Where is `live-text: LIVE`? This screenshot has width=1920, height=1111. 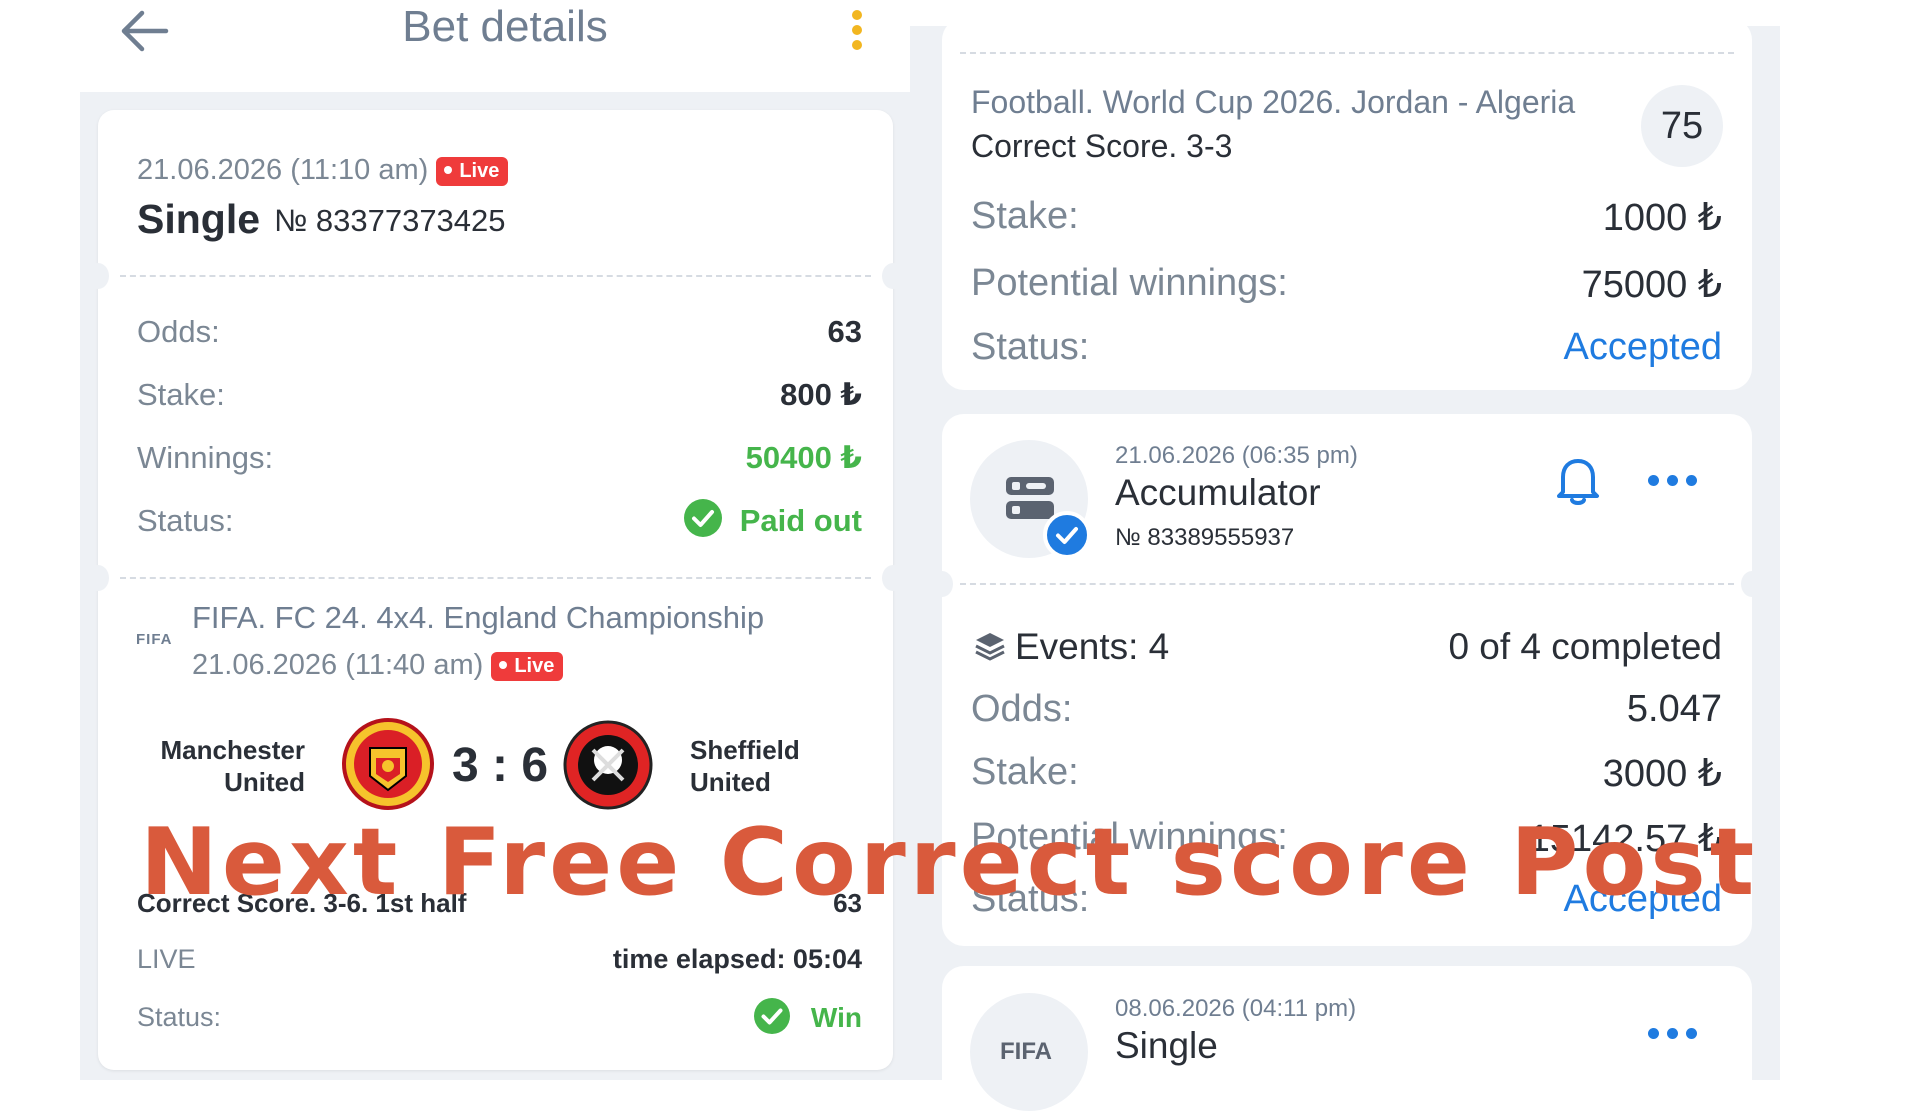 live-text: LIVE is located at coordinates (166, 959).